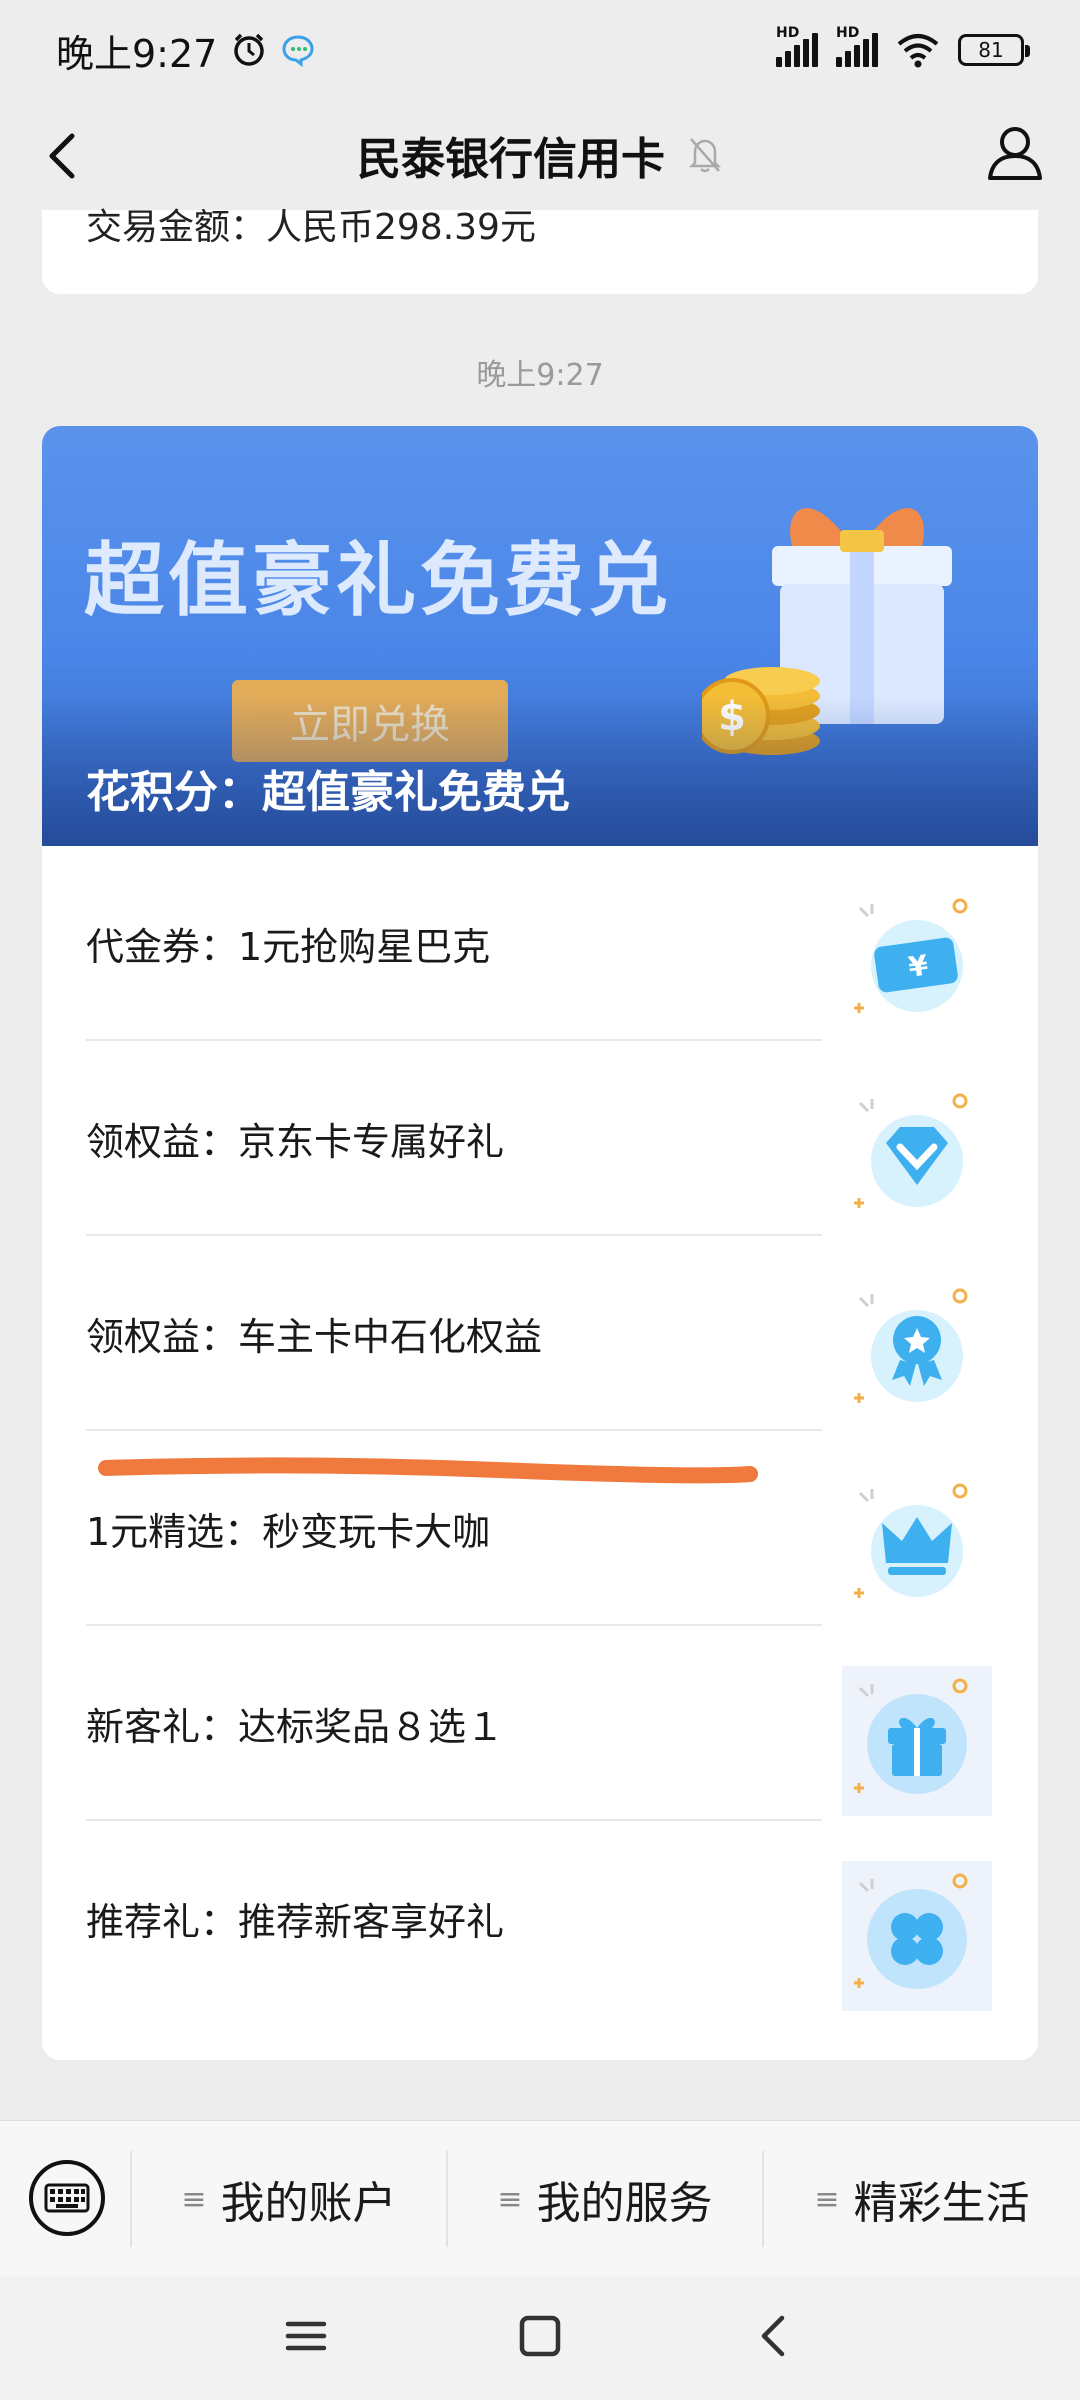 Image resolution: width=1080 pixels, height=2400 pixels. Describe the element at coordinates (511, 159) in the screenshot. I see `page-title: 民泰银行信用卡` at that location.